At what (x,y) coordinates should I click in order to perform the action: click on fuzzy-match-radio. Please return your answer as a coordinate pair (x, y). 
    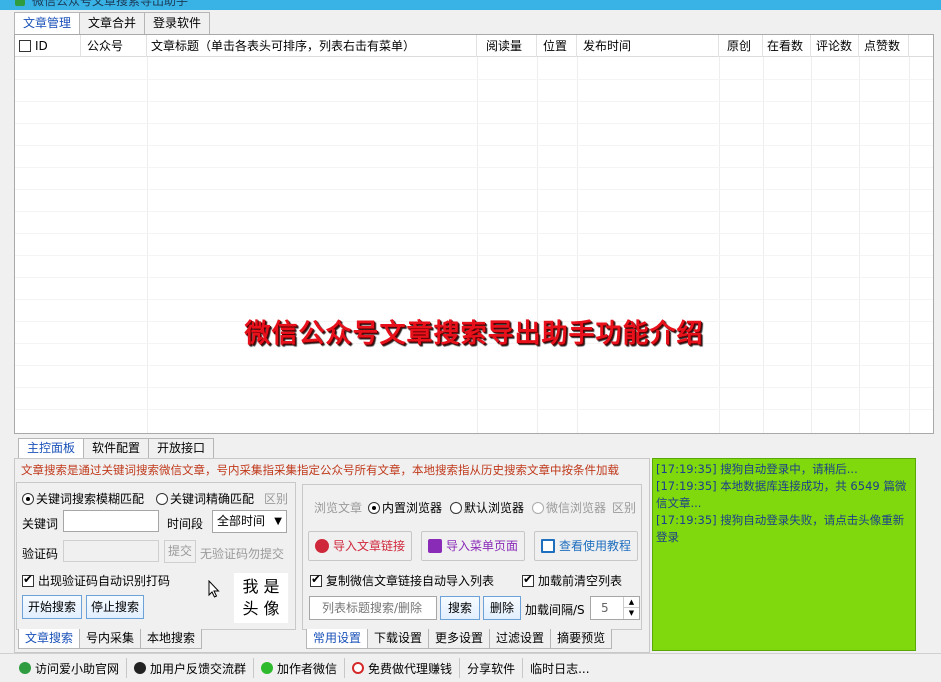
    Looking at the image, I should click on (28, 499).